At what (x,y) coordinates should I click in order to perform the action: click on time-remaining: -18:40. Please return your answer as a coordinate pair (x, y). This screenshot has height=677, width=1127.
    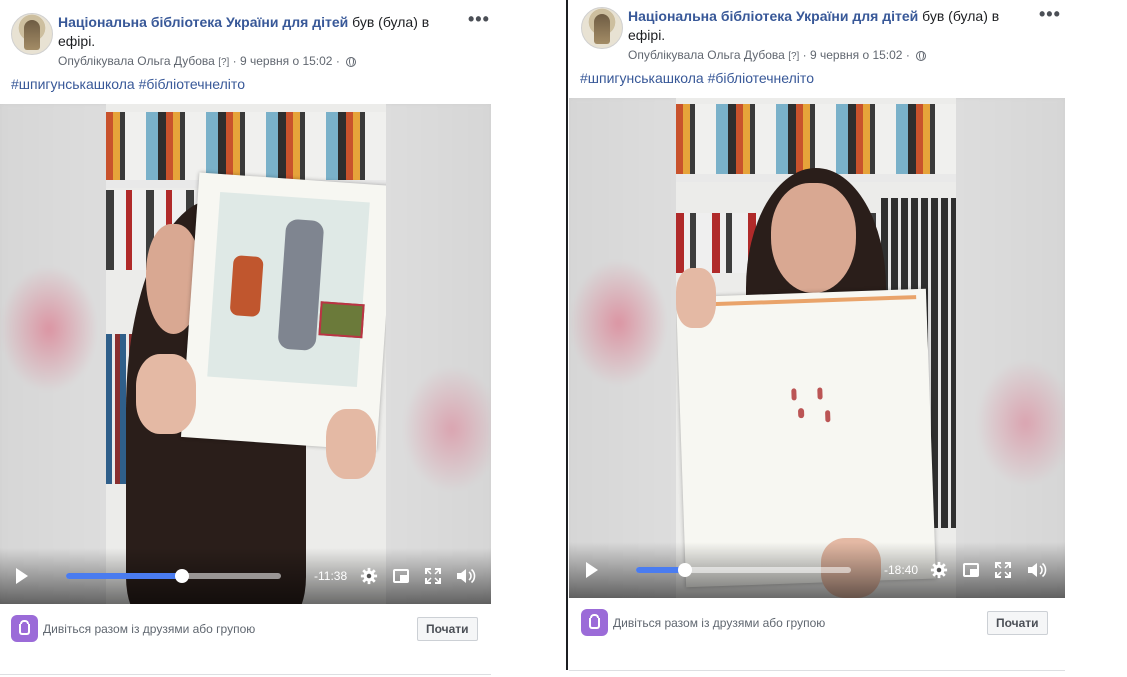
    Looking at the image, I should click on (901, 570).